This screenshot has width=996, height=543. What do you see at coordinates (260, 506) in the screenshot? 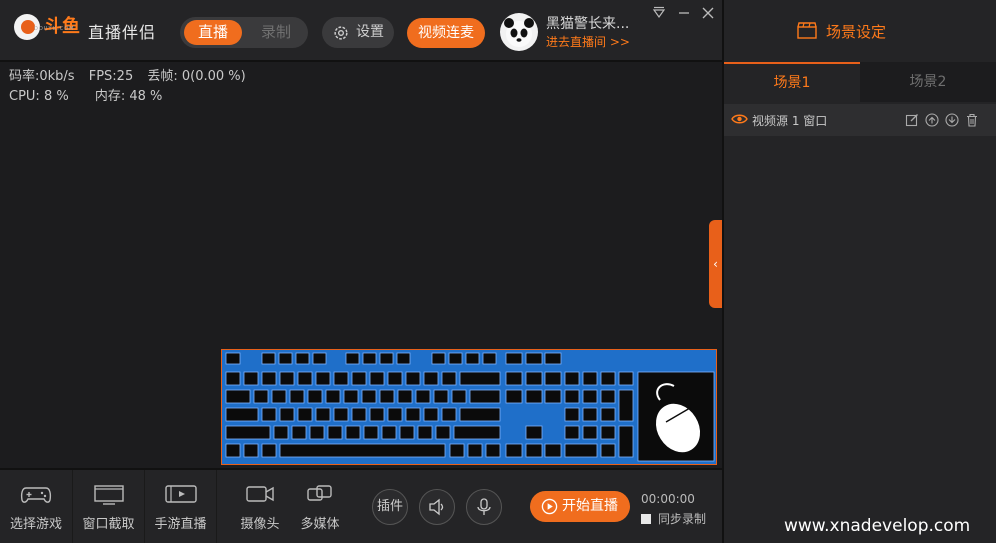
I see `camera-button: 摄像头` at bounding box center [260, 506].